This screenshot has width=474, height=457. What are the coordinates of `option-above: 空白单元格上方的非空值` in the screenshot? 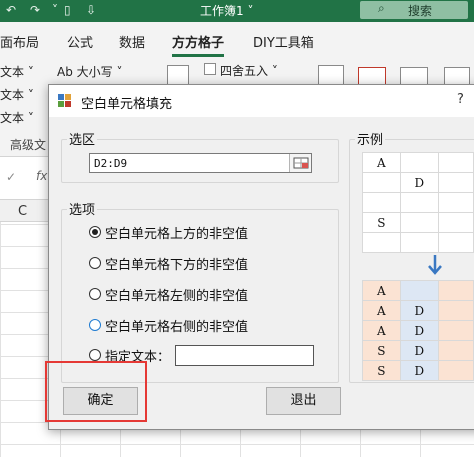 It's located at (169, 232).